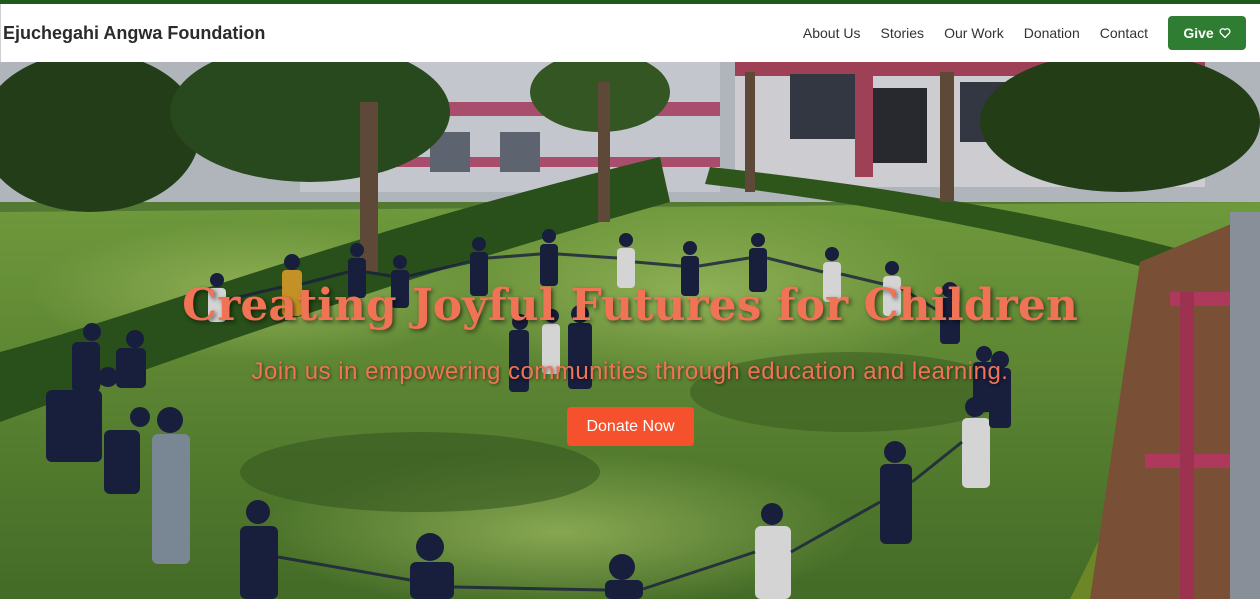 The width and height of the screenshot is (1260, 599). What do you see at coordinates (630, 305) in the screenshot?
I see `hero-title: Creating Joyful Futures for Children` at bounding box center [630, 305].